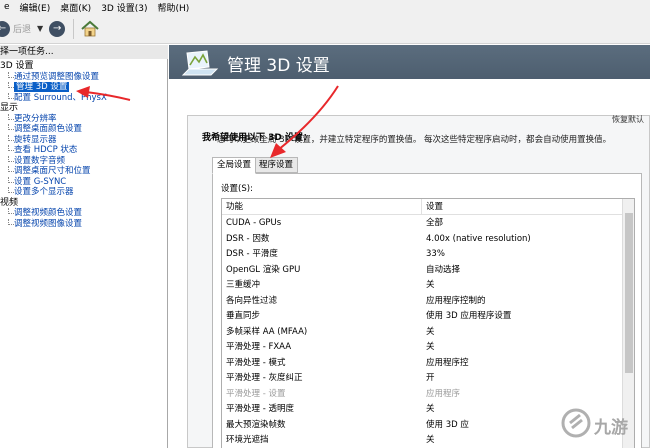 This screenshot has width=650, height=448. Describe the element at coordinates (84, 203) in the screenshot. I see `tree-group-video: 视频` at that location.